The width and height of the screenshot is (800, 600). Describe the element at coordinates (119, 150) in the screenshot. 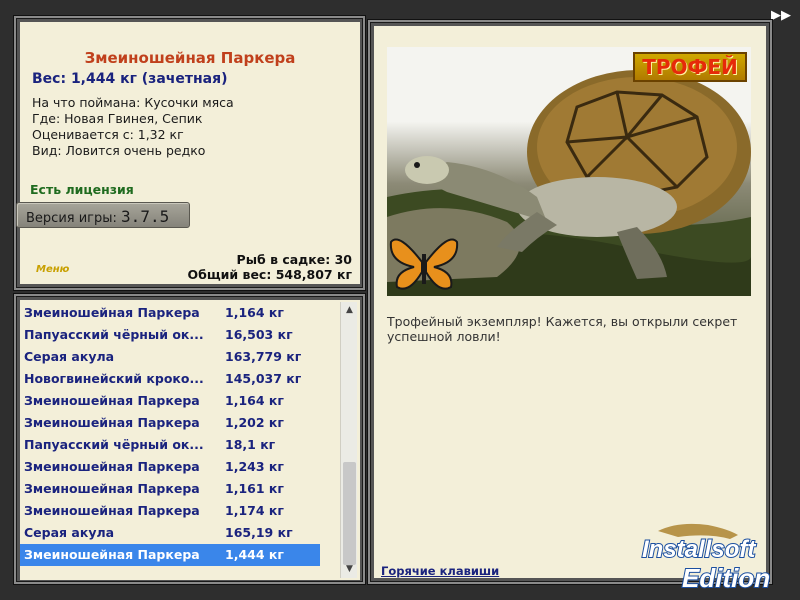

I see `fish-rarity: Вид: Ловится очень редко` at that location.